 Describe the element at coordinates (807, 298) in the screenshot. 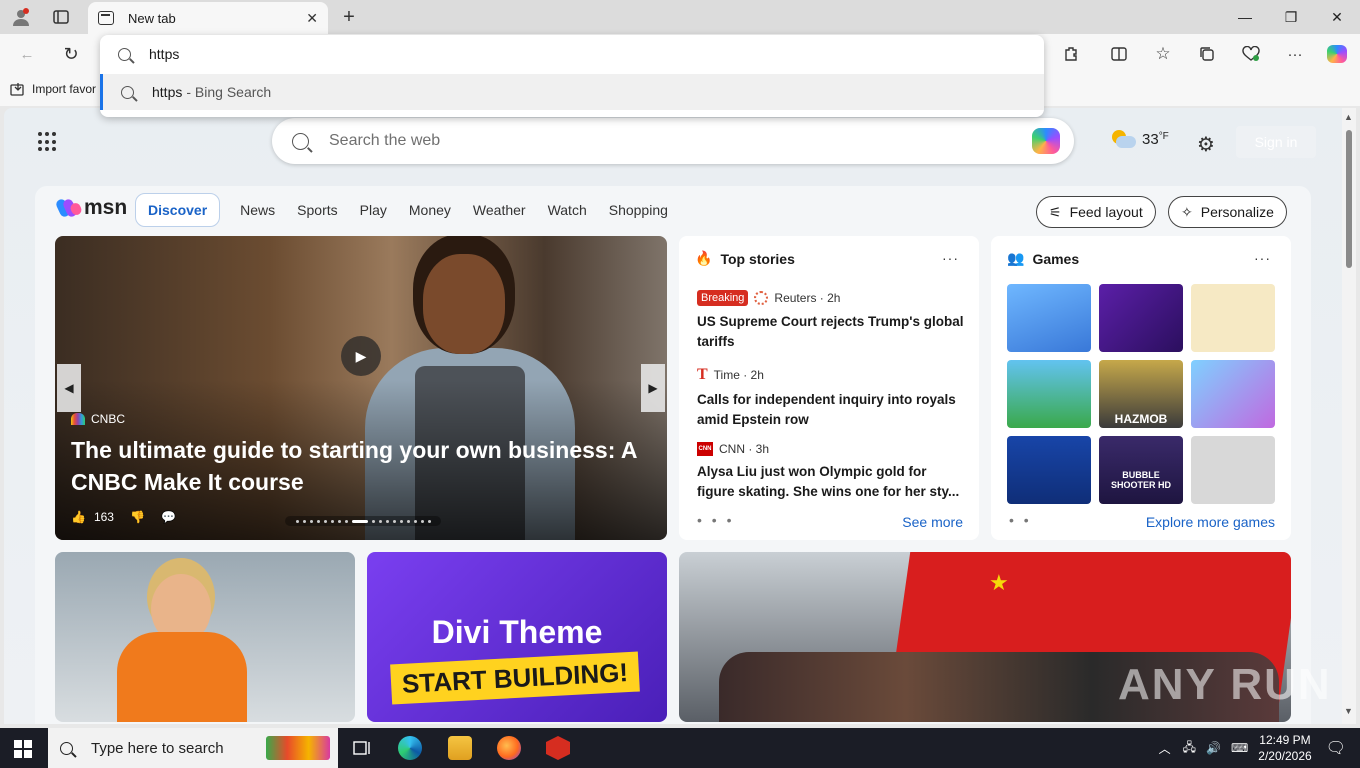

I see `story-source: Reuters · 2h` at that location.